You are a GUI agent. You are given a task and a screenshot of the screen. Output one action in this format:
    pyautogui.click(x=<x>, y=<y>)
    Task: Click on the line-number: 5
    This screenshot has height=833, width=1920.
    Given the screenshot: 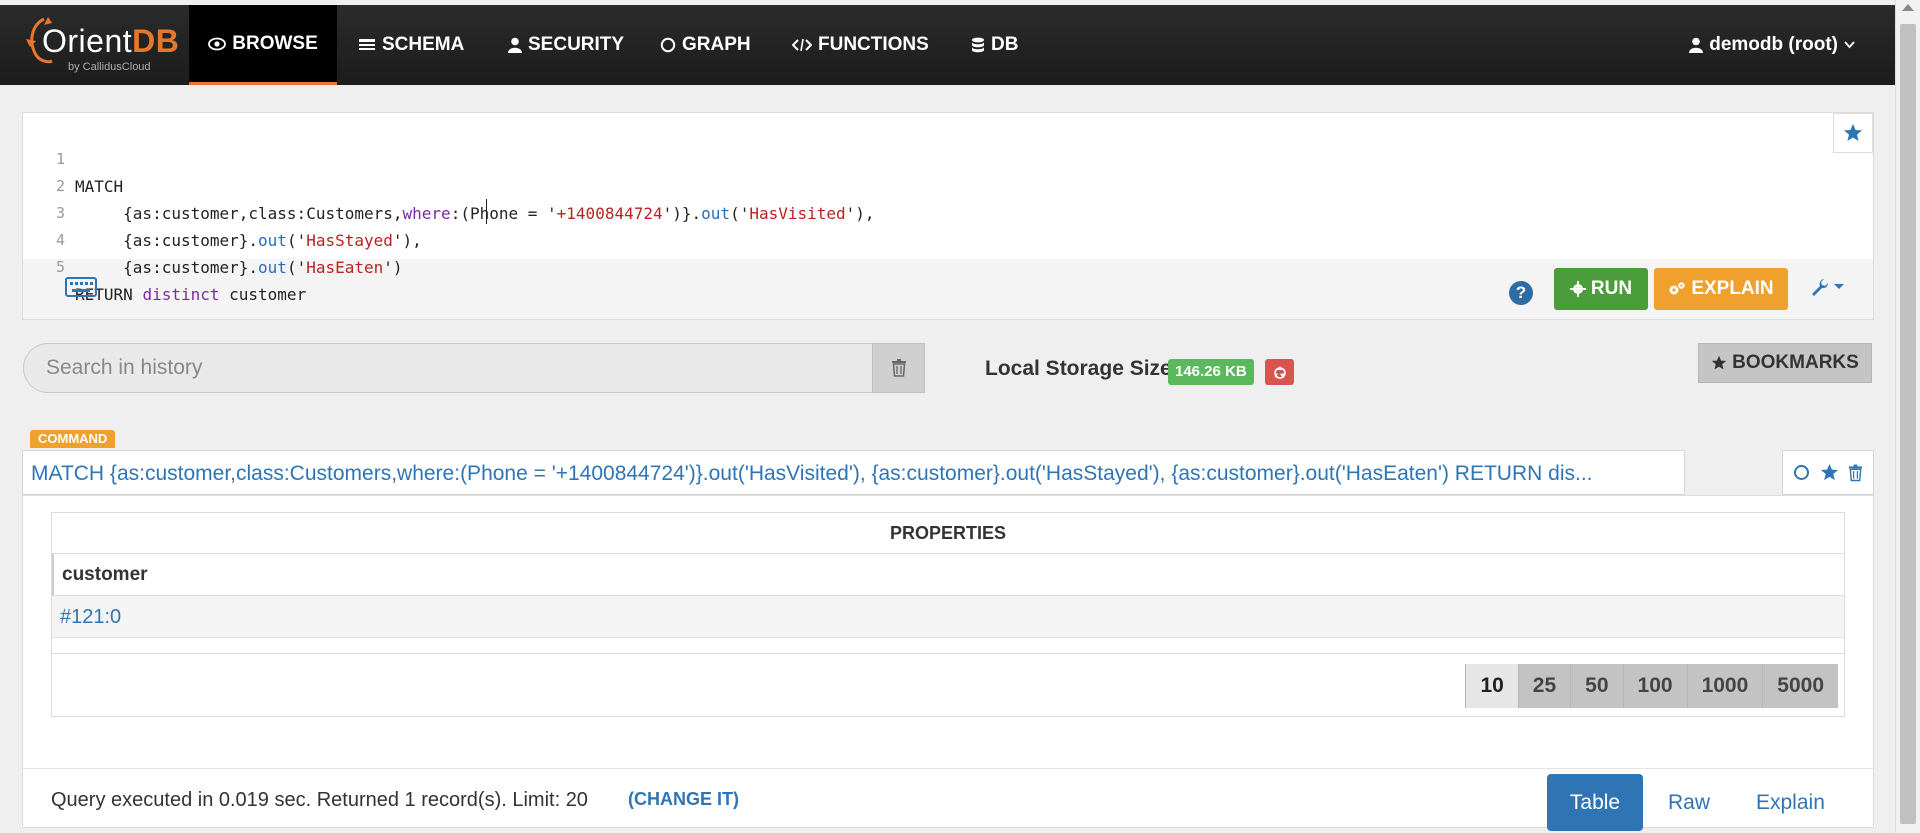 What is the action you would take?
    pyautogui.click(x=60, y=267)
    